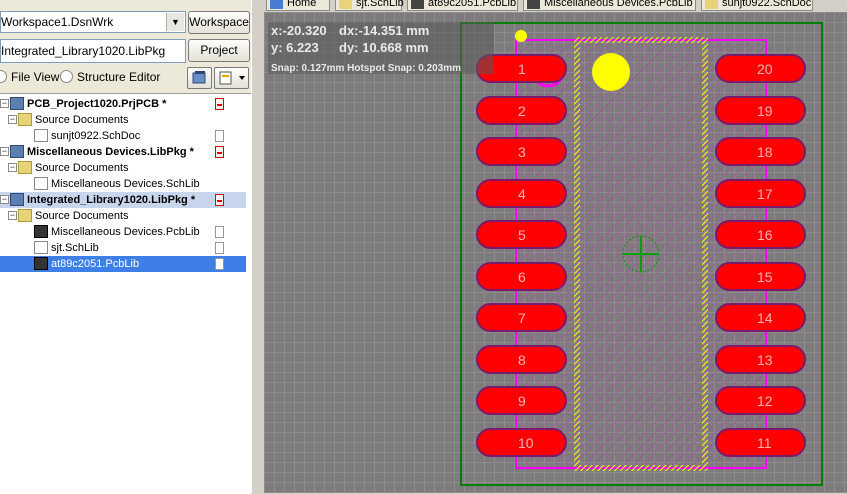 This screenshot has width=847, height=494. I want to click on document-tab: sjt.SchLib, so click(369, 5).